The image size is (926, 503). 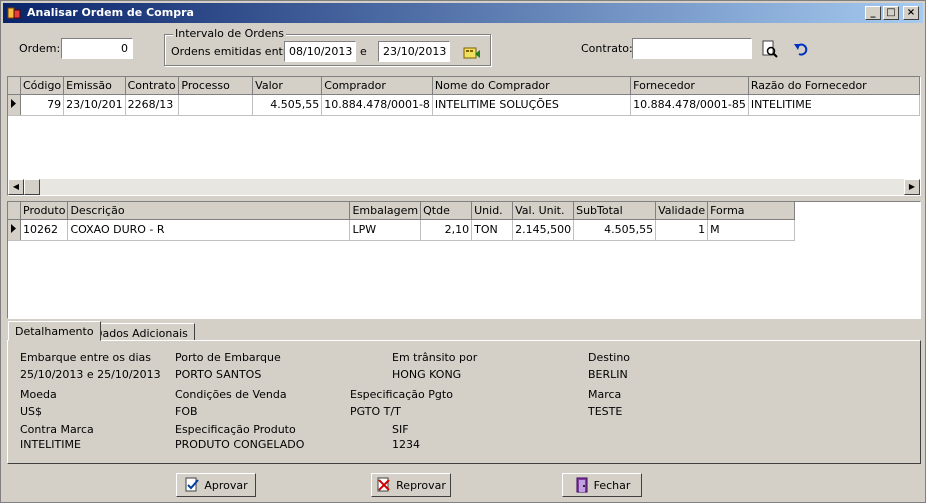 I want to click on cell-codigo: 79, so click(x=42, y=105).